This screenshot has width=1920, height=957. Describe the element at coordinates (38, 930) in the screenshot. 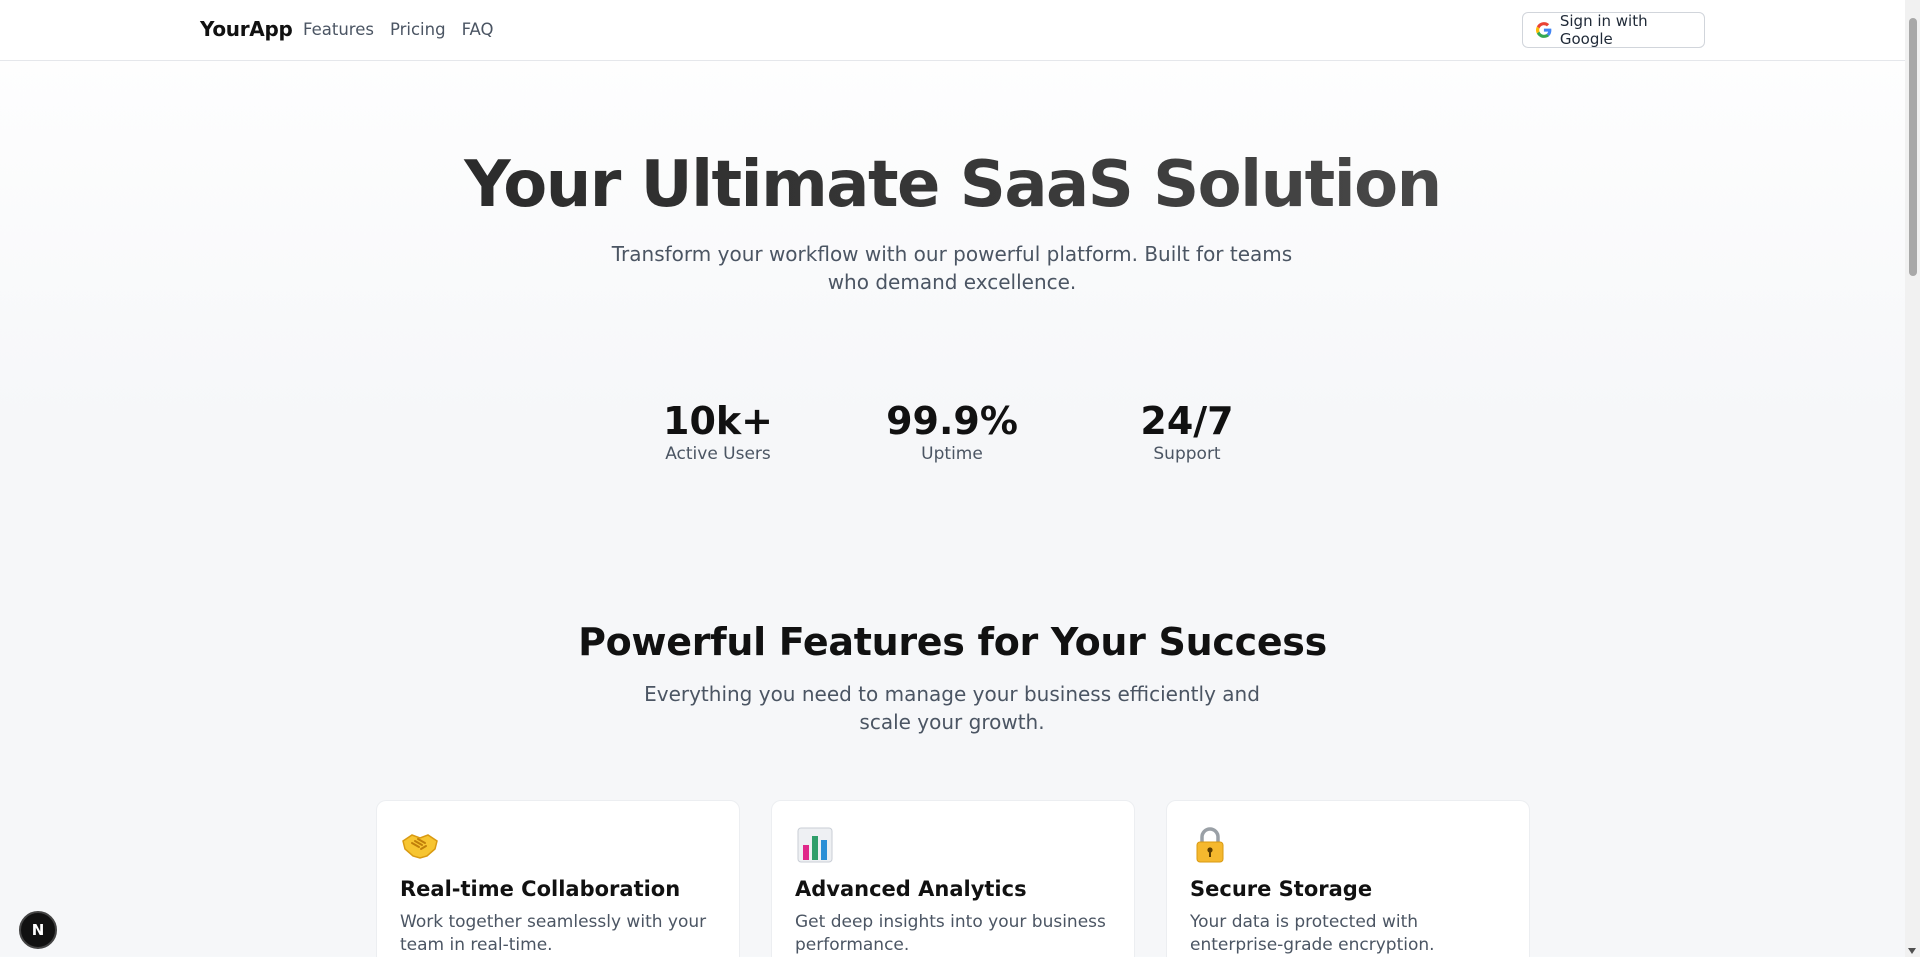

I see `nextjs-dev-badge: N` at that location.